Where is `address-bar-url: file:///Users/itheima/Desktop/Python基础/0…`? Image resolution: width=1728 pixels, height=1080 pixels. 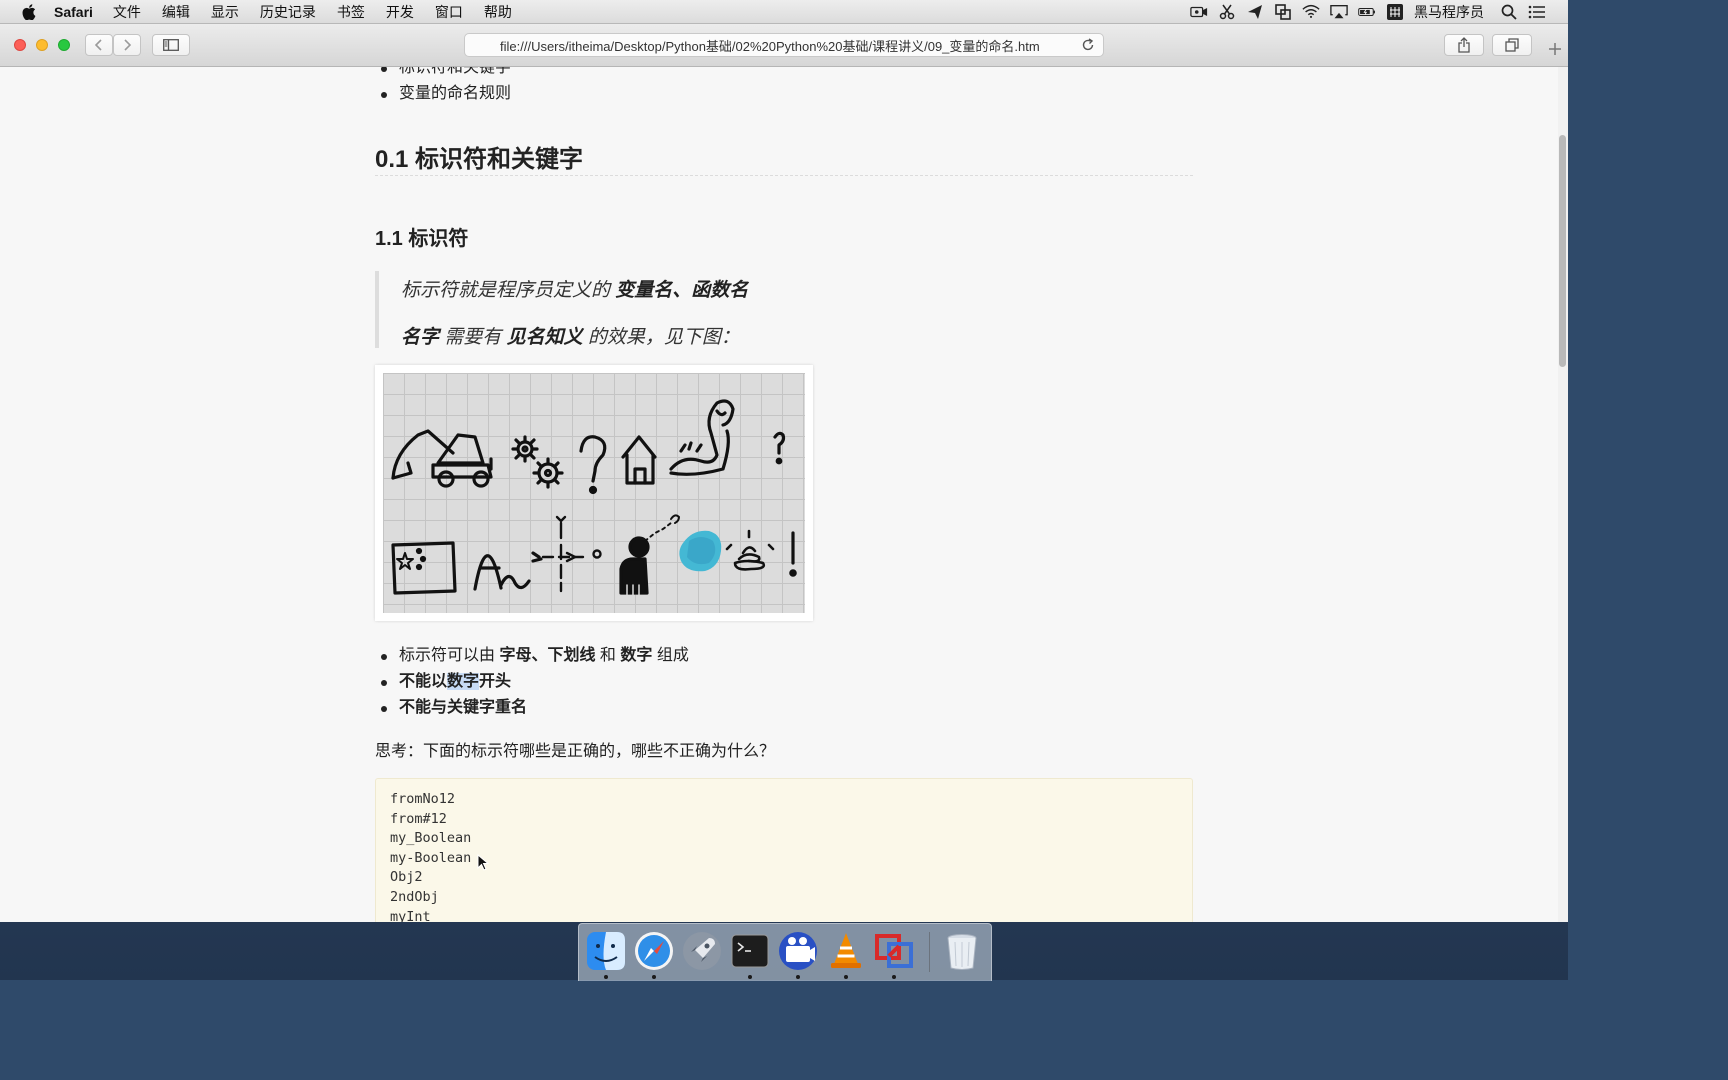
address-bar-url: file:///Users/itheima/Desktop/Python基础/0… is located at coordinates (784, 45).